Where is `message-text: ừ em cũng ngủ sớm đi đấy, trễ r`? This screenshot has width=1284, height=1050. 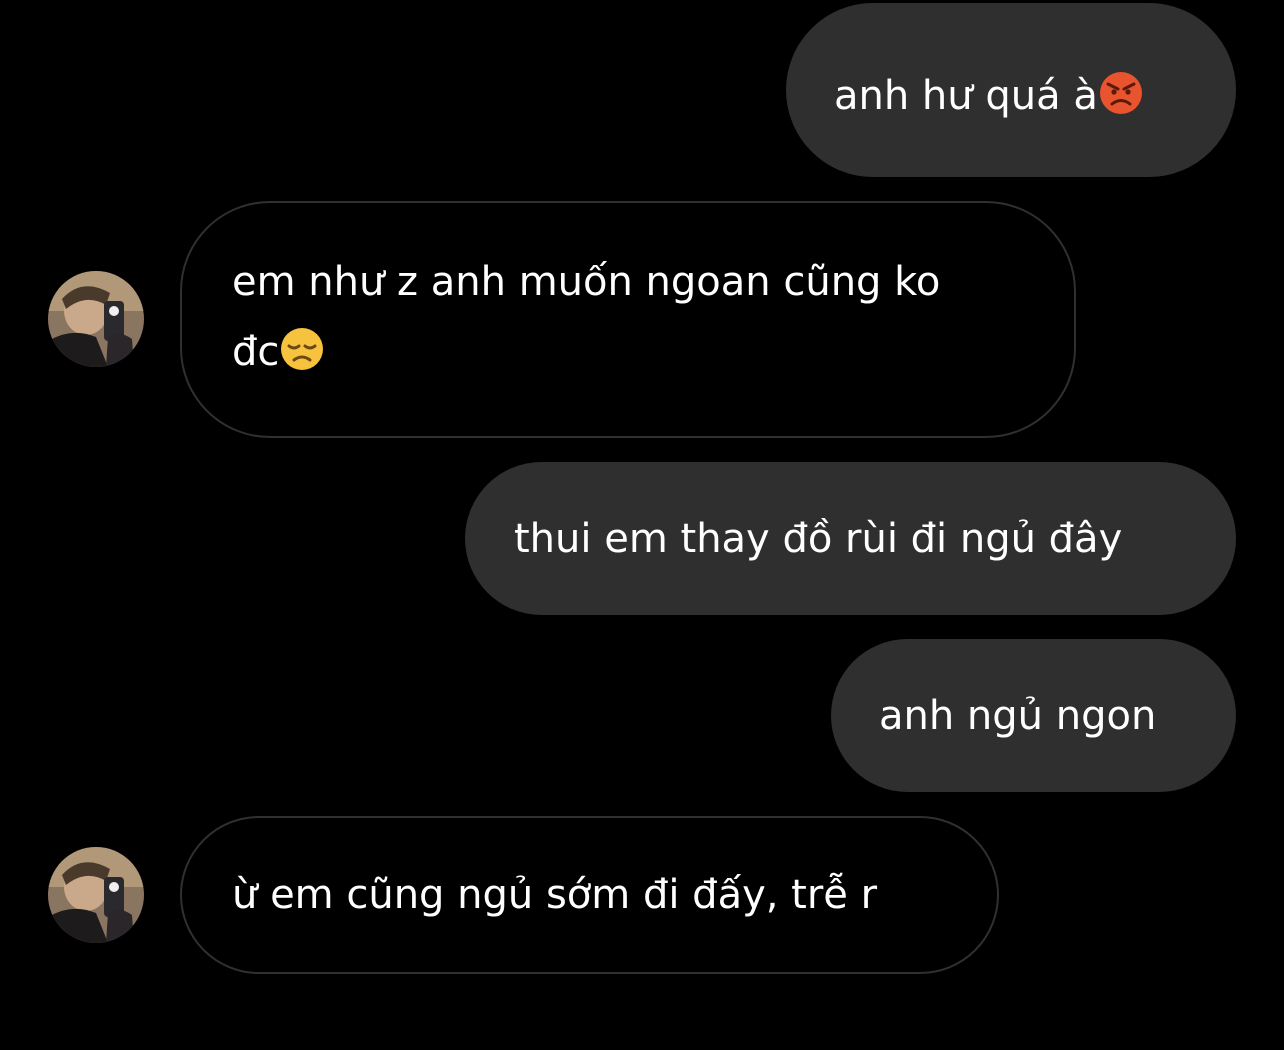
message-text: ừ em cũng ngủ sớm đi đấy, trễ r is located at coordinates (555, 895).